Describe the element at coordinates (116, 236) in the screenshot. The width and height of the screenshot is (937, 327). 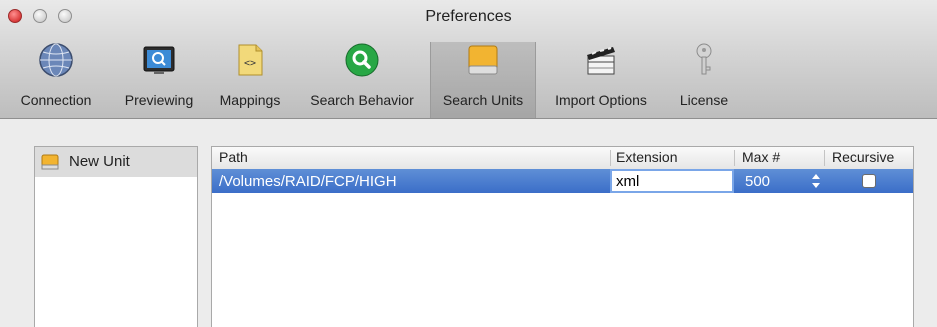
I see `units-list: New Unit` at that location.